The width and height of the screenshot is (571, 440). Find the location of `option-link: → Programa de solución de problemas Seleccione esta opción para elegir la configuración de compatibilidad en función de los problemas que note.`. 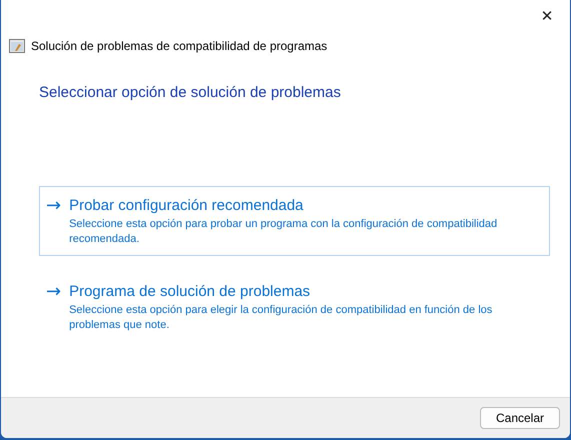

option-link: → Programa de solución de problemas Seleccione esta opción para elegir la configuración de compatibilidad en función de los problemas que note. is located at coordinates (294, 307).